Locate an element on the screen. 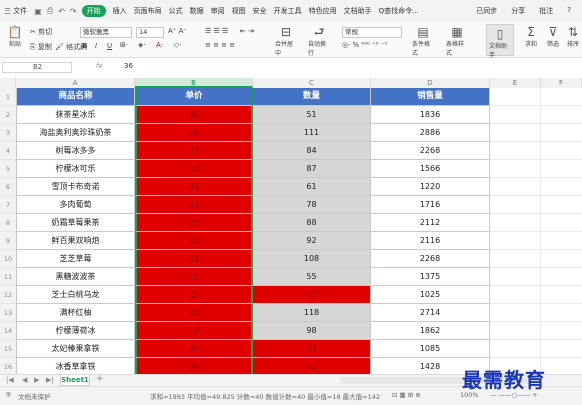  sales-cell: 1566 is located at coordinates (430, 169).